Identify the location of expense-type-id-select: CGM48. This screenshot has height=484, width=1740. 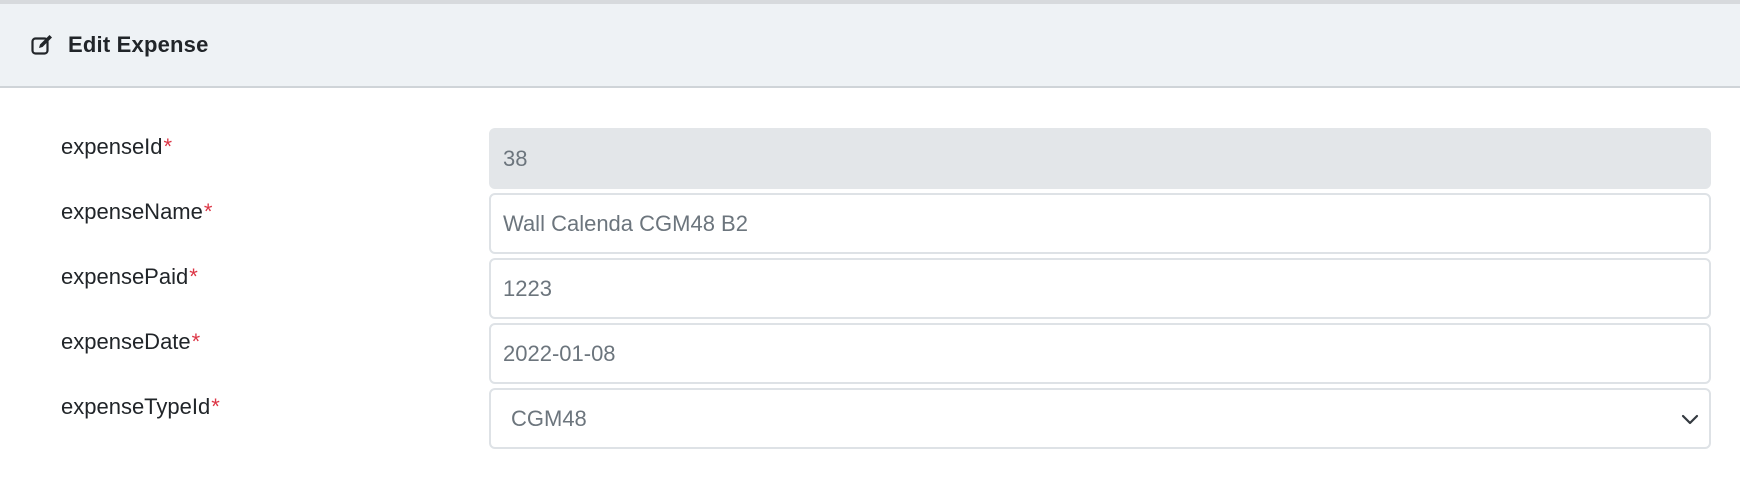
(1100, 418).